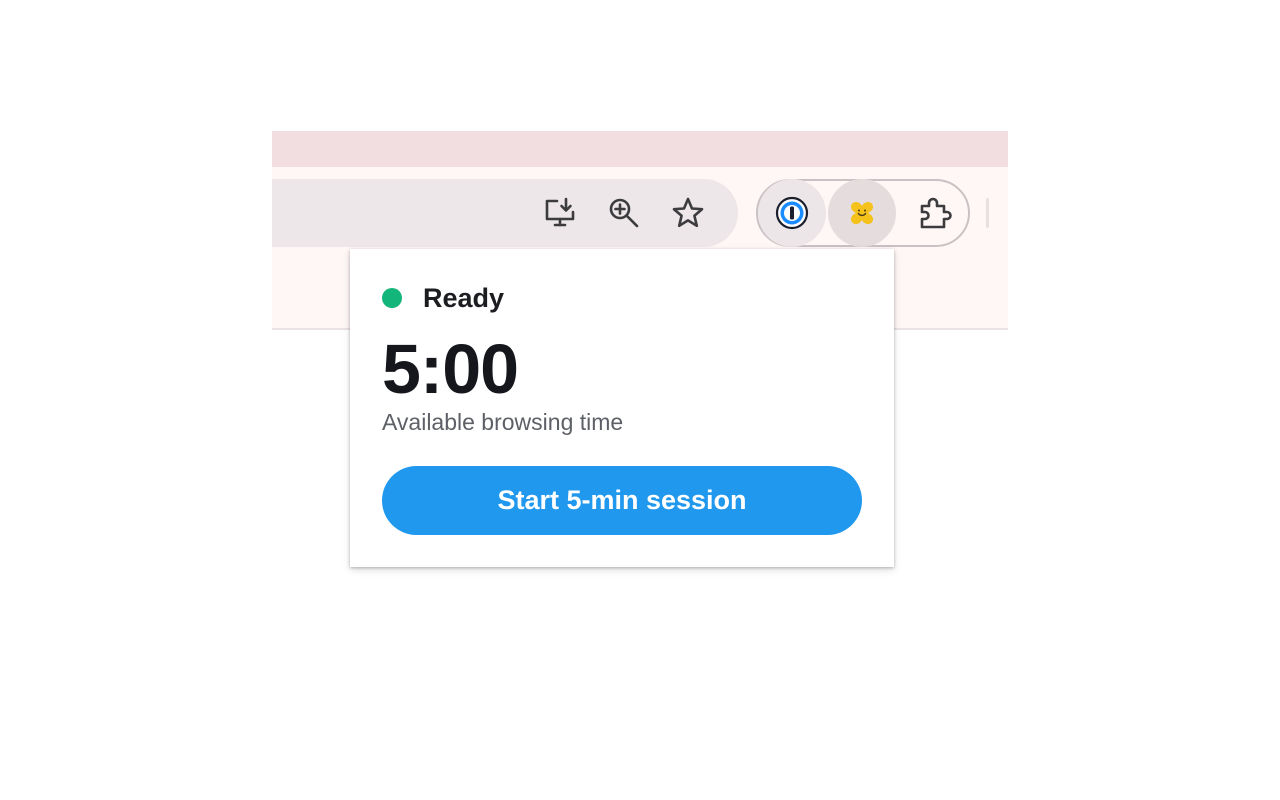 The width and height of the screenshot is (1280, 800). I want to click on status-row: Ready, so click(443, 298).